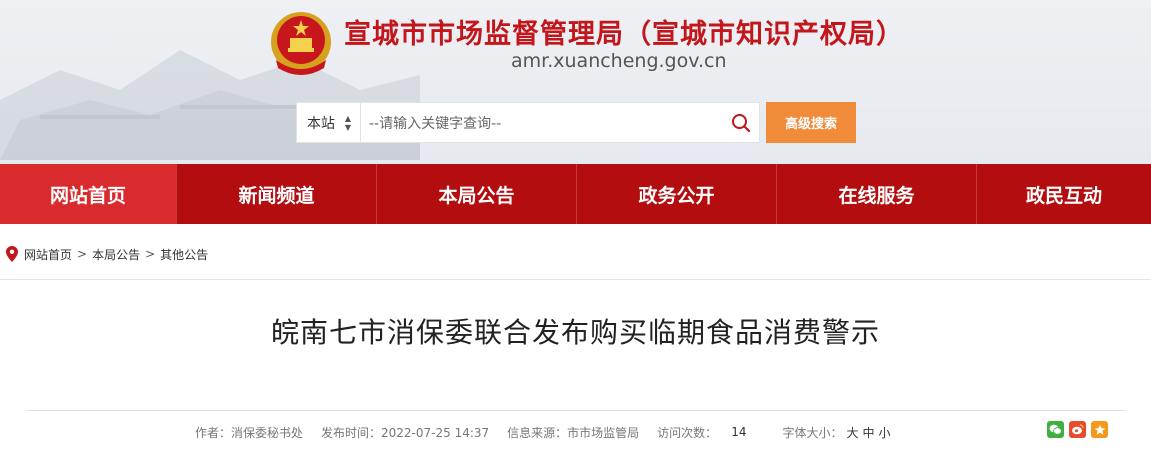 The image size is (1151, 449). I want to click on breadcrumb-other-announcements: 其他公告, so click(184, 254).